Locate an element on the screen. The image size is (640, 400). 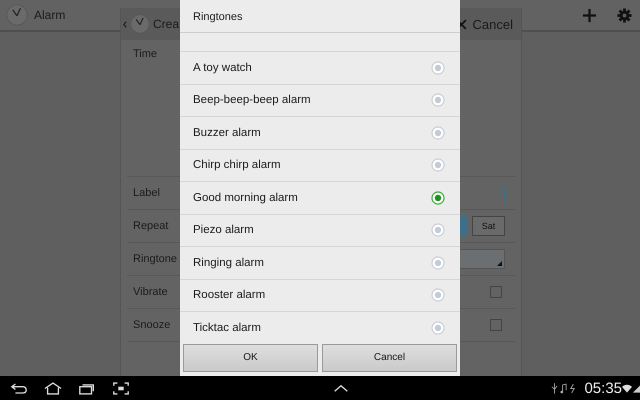
ringtone-name: Ringing alarm is located at coordinates (228, 262).